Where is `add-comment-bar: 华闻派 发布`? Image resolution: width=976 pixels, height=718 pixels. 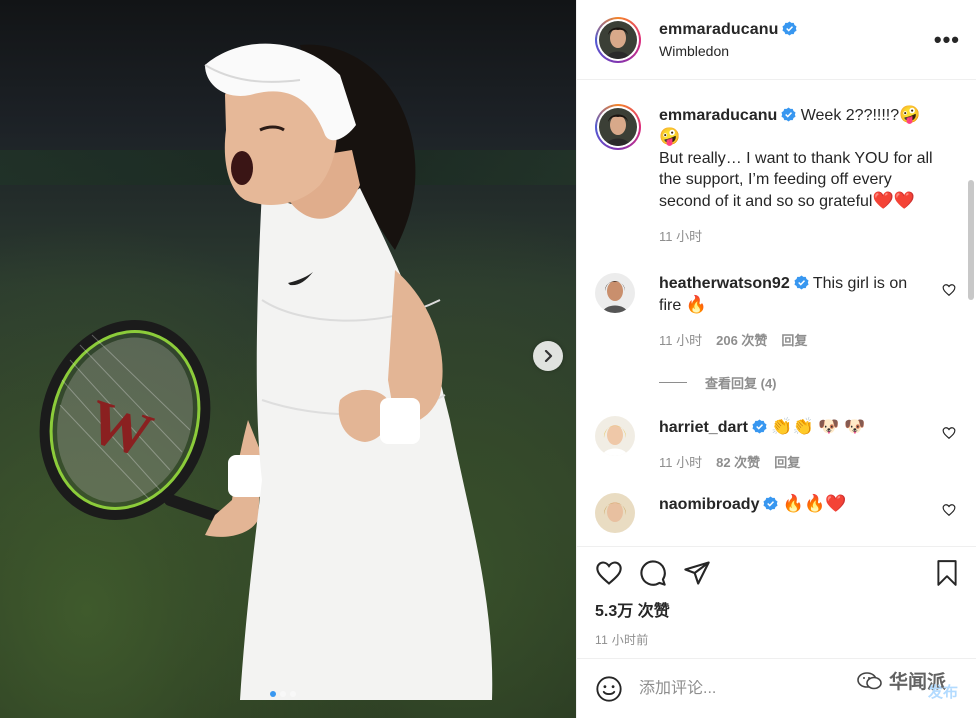 add-comment-bar: 华闻派 发布 is located at coordinates (776, 688).